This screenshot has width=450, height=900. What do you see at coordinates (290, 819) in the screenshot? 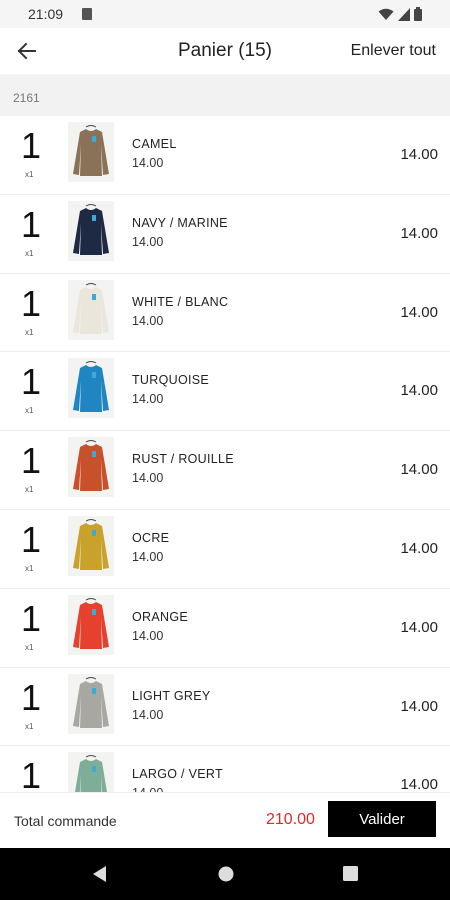
I see `order-total-amount: 210.00` at bounding box center [290, 819].